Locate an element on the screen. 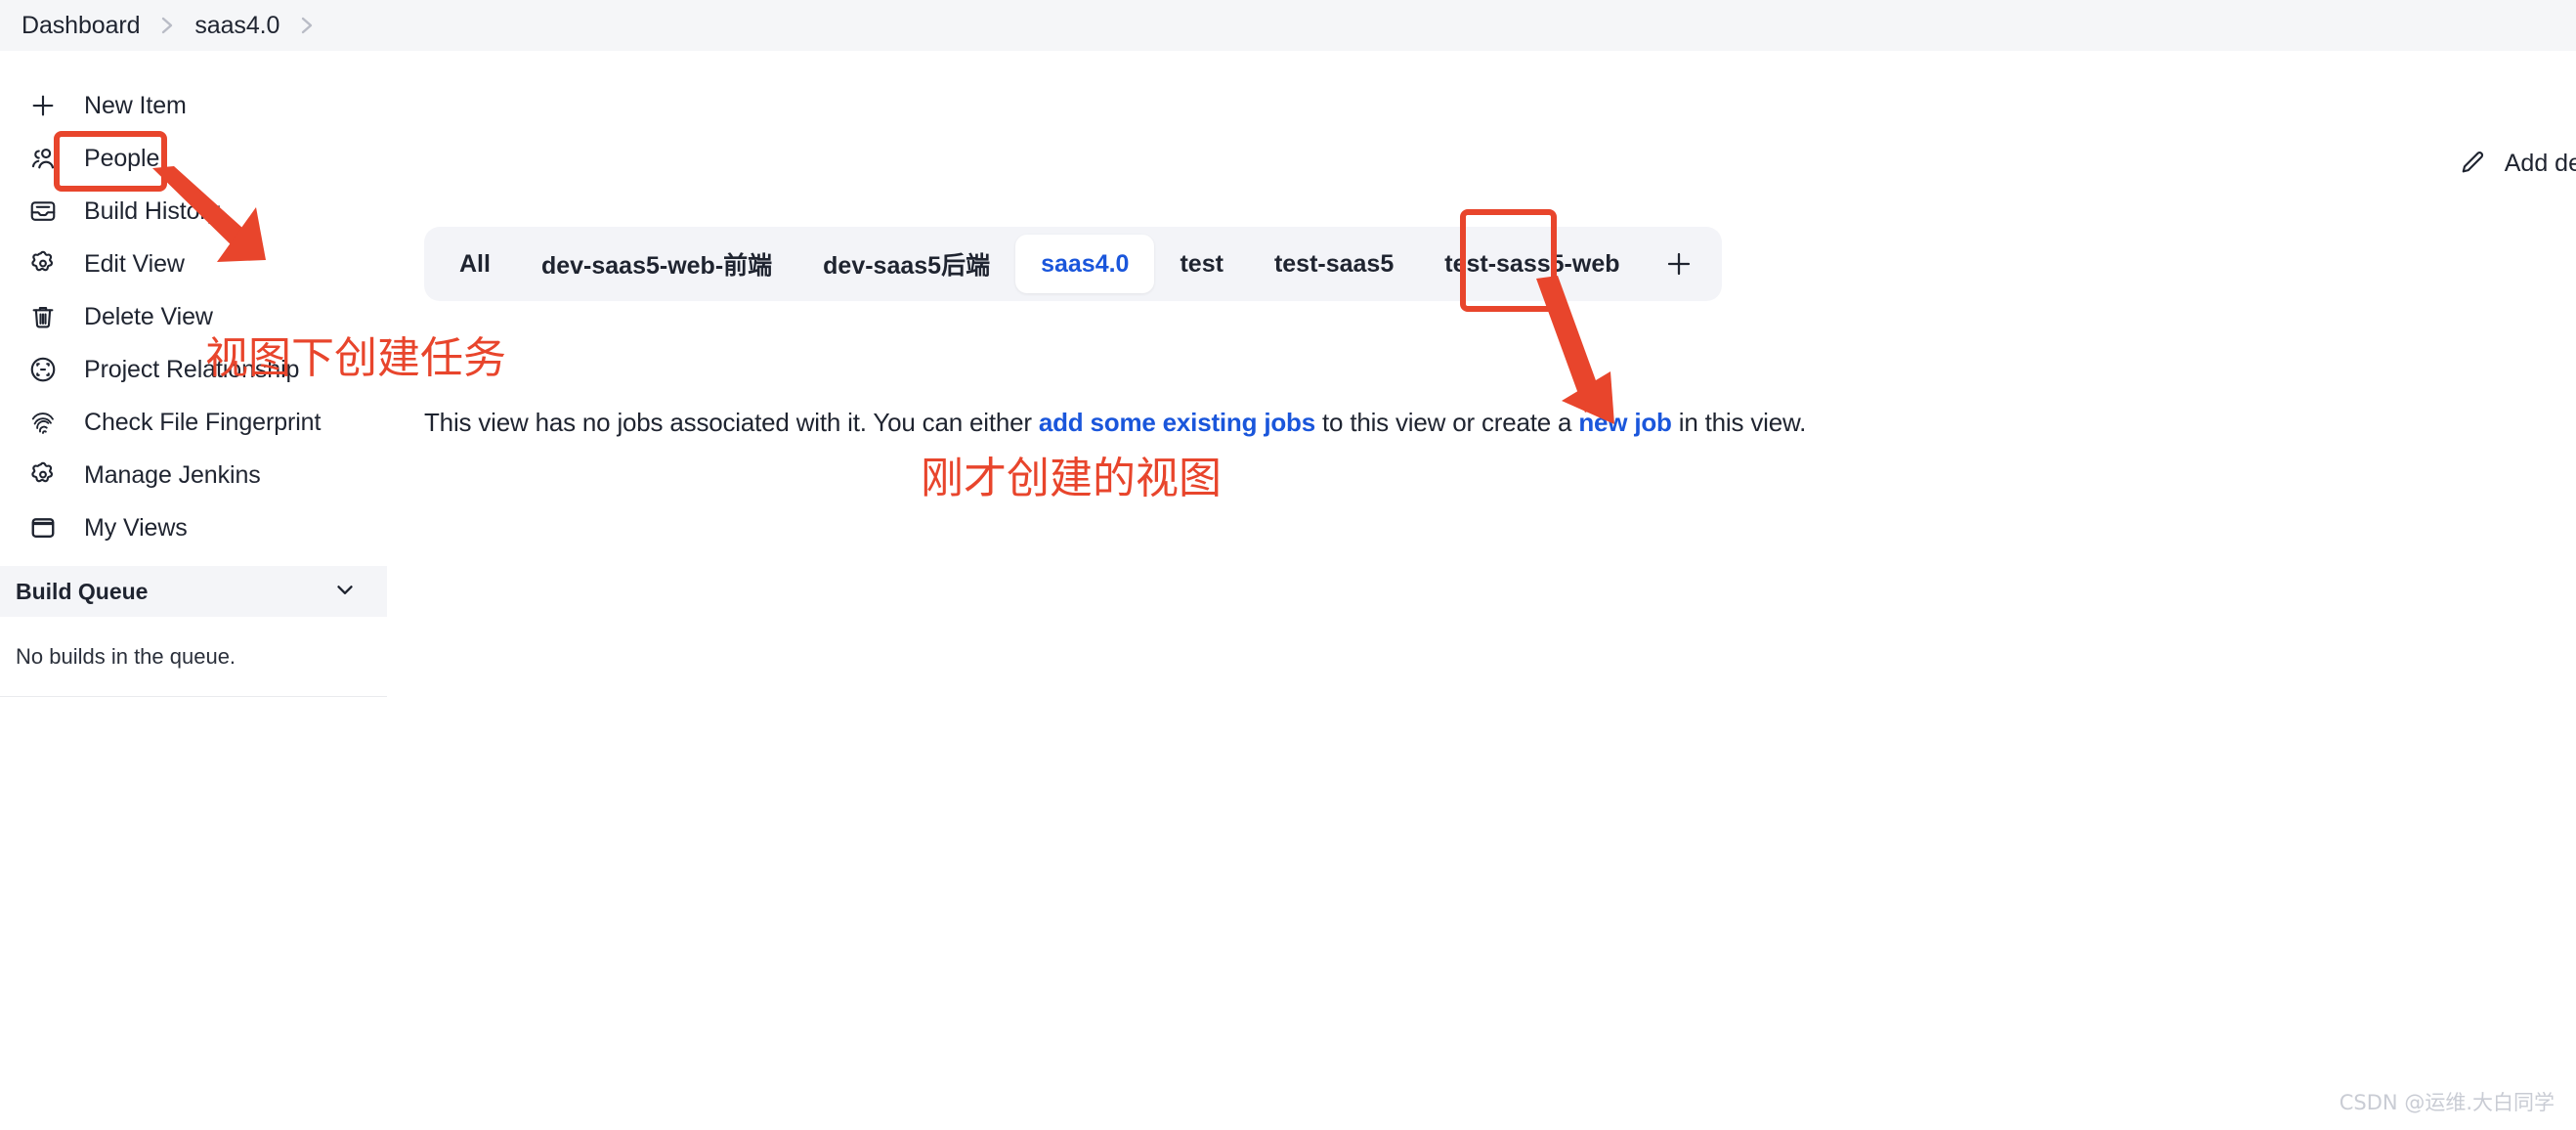  pencil-icon is located at coordinates (2472, 163).